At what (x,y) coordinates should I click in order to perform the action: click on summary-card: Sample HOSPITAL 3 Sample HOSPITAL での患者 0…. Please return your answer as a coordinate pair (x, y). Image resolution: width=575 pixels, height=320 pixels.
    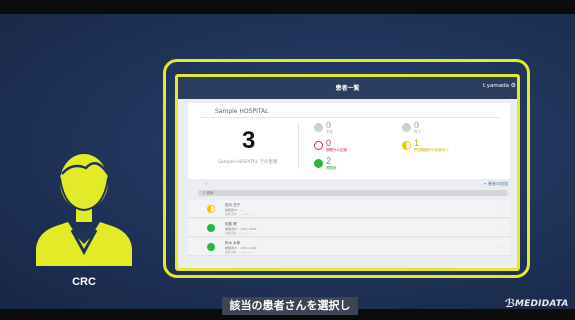
    Looking at the image, I should click on (349, 141).